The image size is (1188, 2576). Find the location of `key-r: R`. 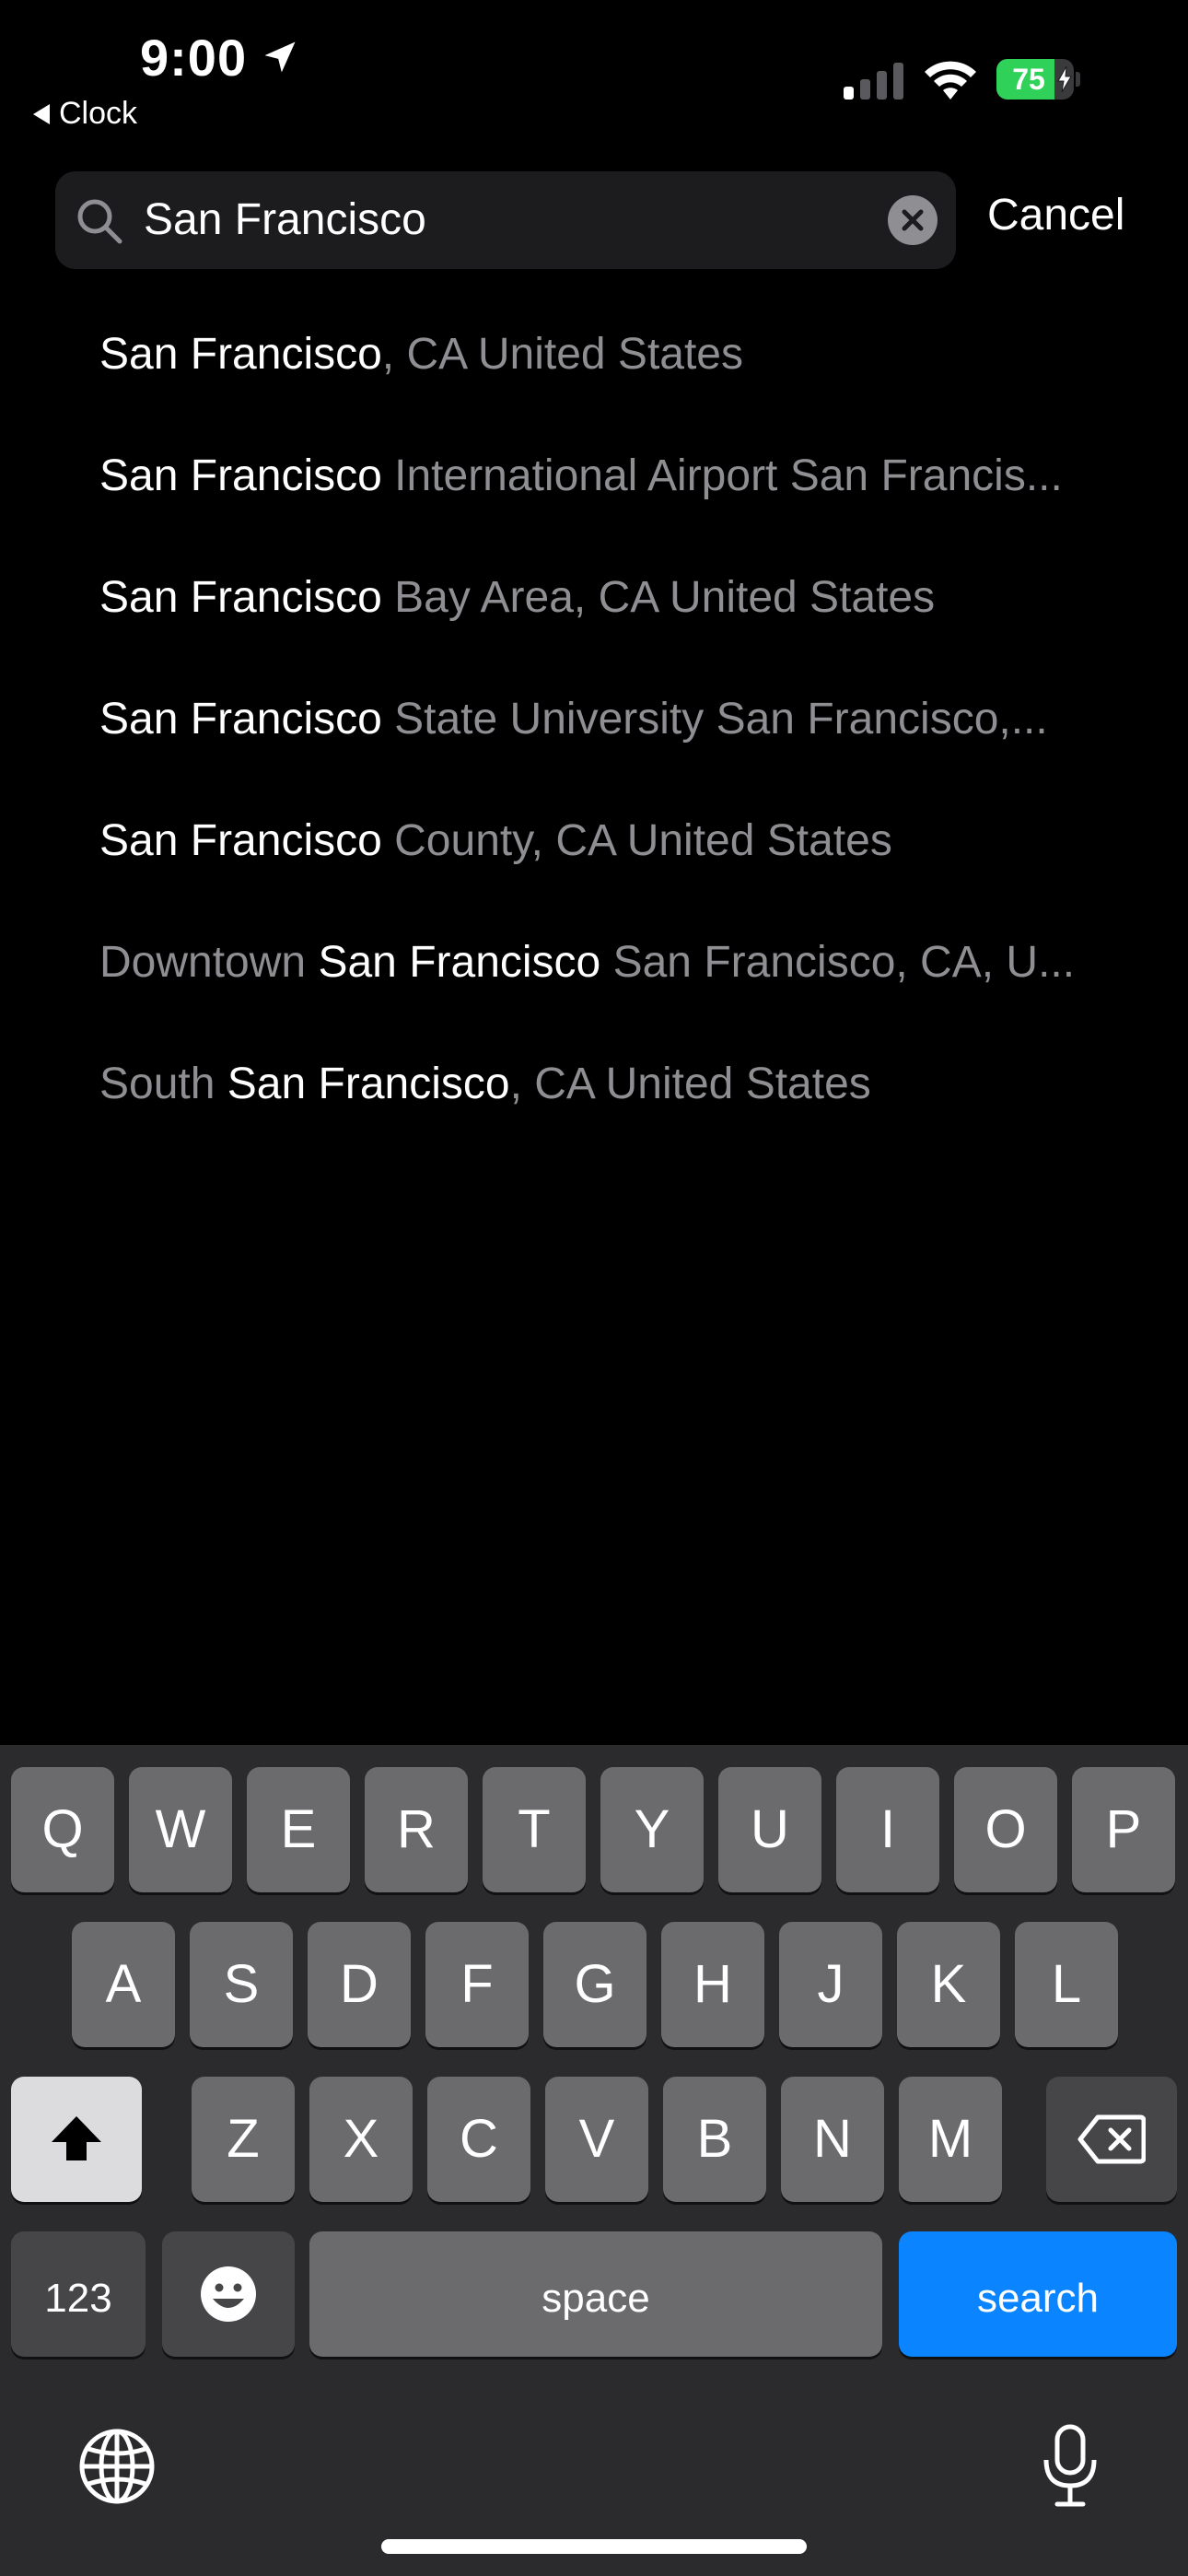

key-r: R is located at coordinates (416, 1829).